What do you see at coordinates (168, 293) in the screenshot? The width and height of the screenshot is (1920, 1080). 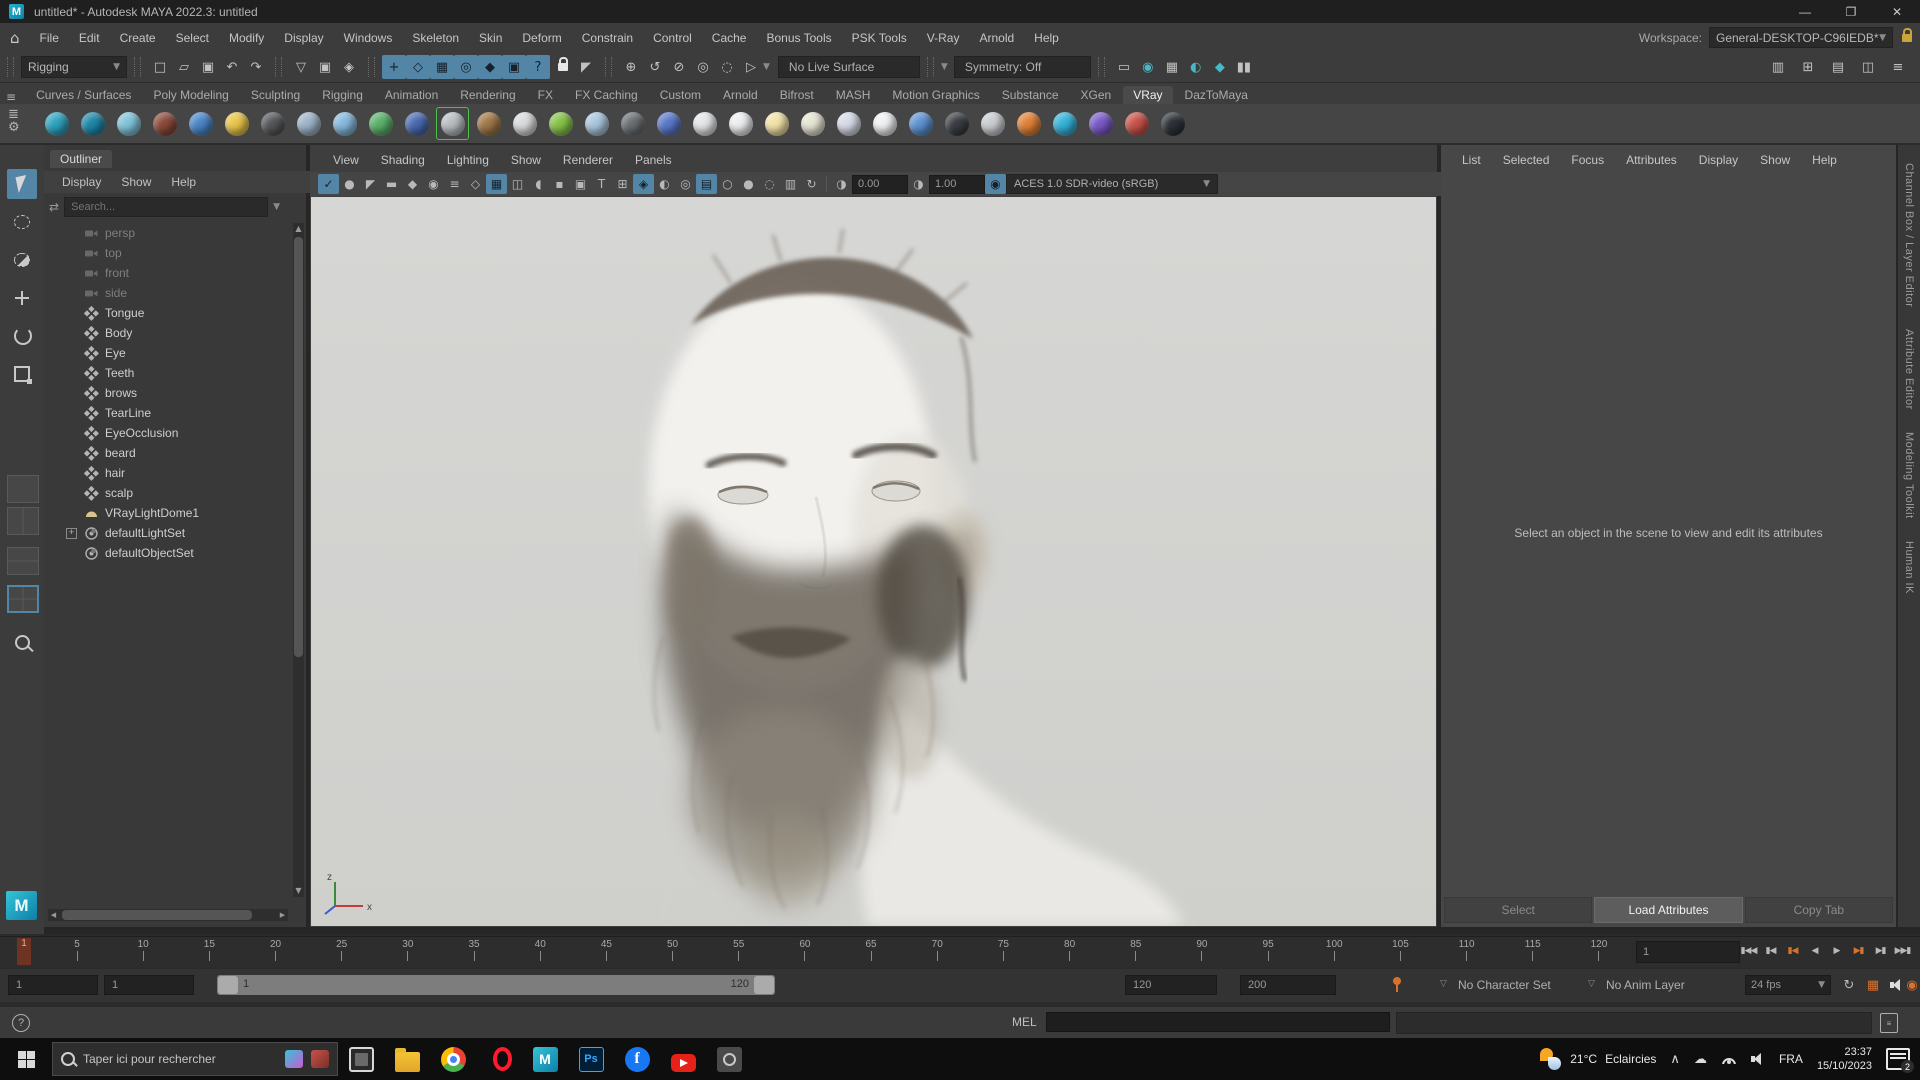 I see `outliner-item: + side` at bounding box center [168, 293].